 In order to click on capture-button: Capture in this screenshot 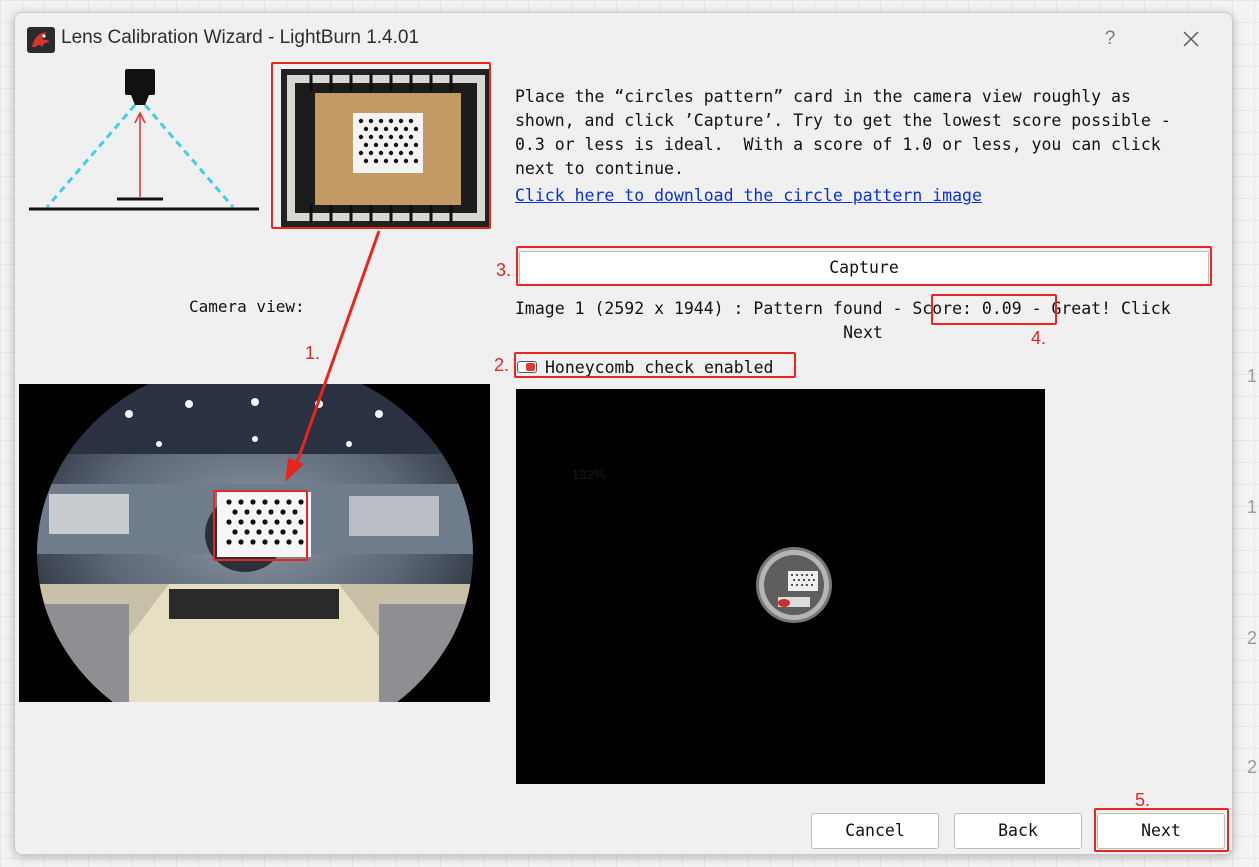, I will do `click(864, 268)`.